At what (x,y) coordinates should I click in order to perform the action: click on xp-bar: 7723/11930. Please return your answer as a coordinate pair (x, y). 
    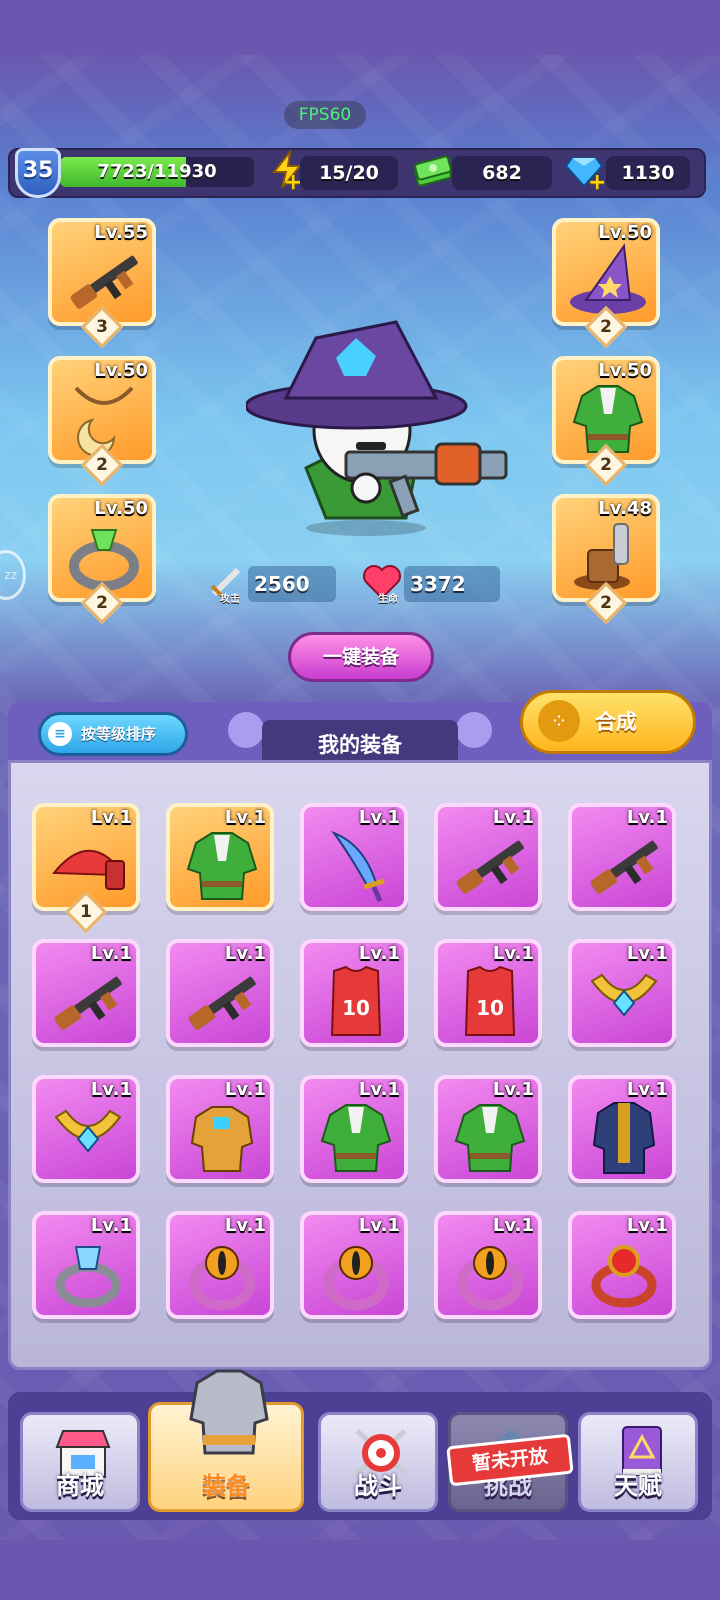
    Looking at the image, I should click on (157, 172).